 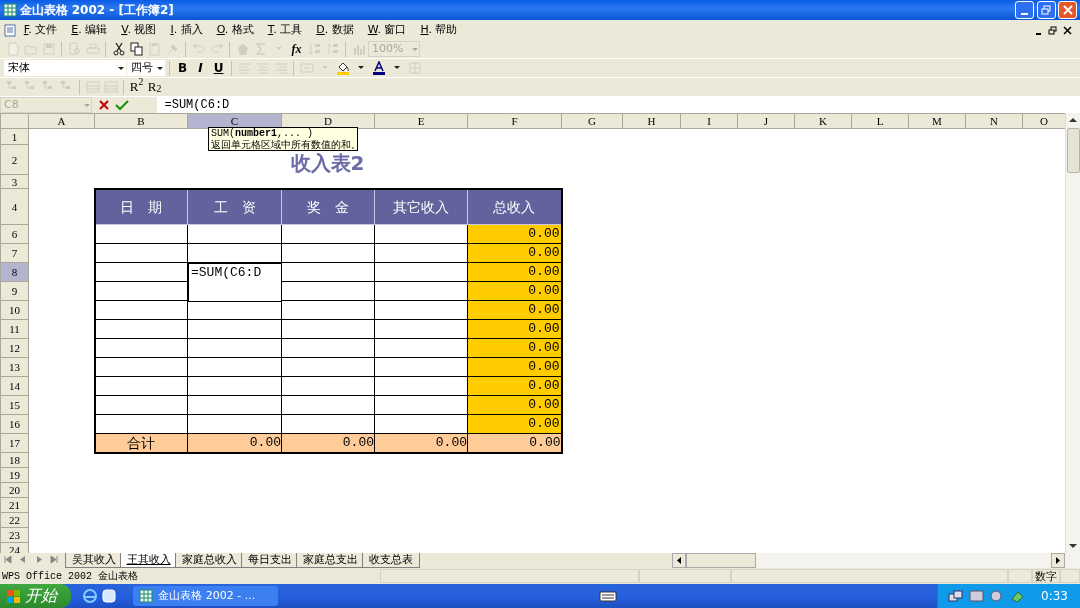 What do you see at coordinates (335, 30) in the screenshot?
I see `menu-item: D. 数据` at bounding box center [335, 30].